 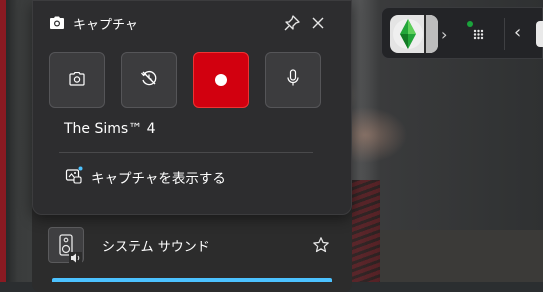 What do you see at coordinates (3, 141) in the screenshot?
I see `background-red-strip` at bounding box center [3, 141].